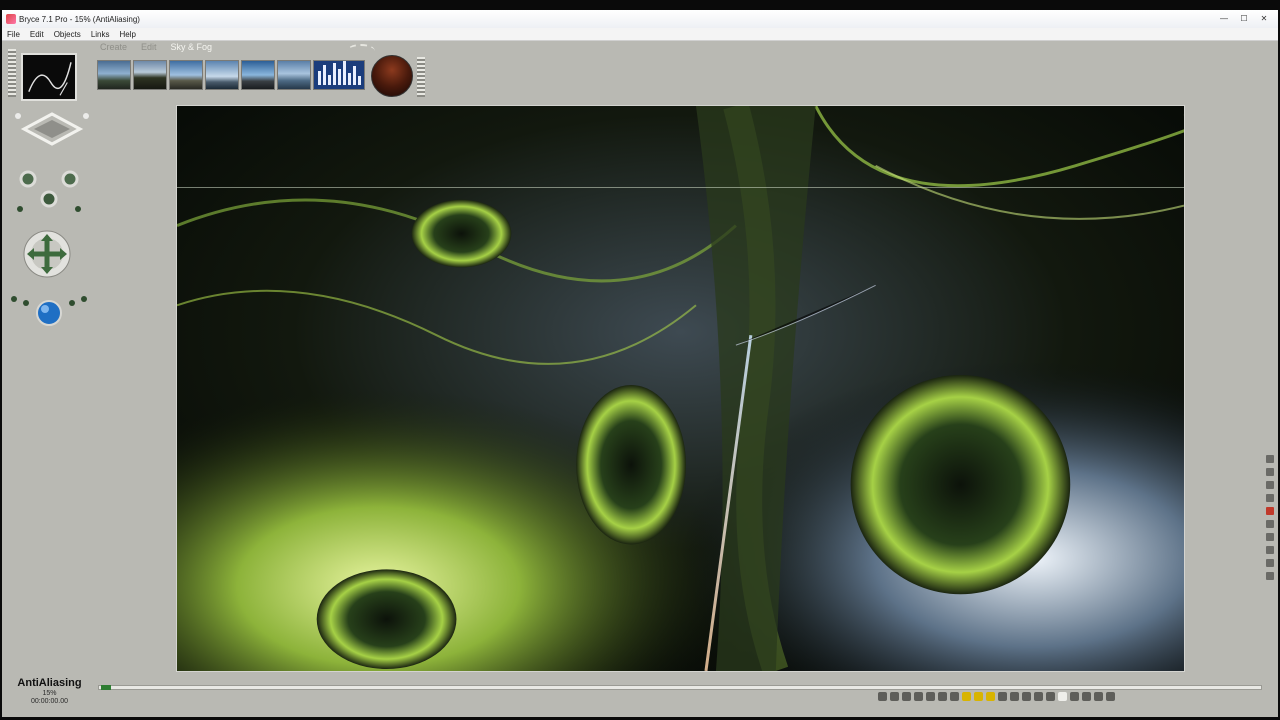 This screenshot has height=720, width=1280. What do you see at coordinates (47, 254) in the screenshot?
I see `camera-trackball-icon` at bounding box center [47, 254].